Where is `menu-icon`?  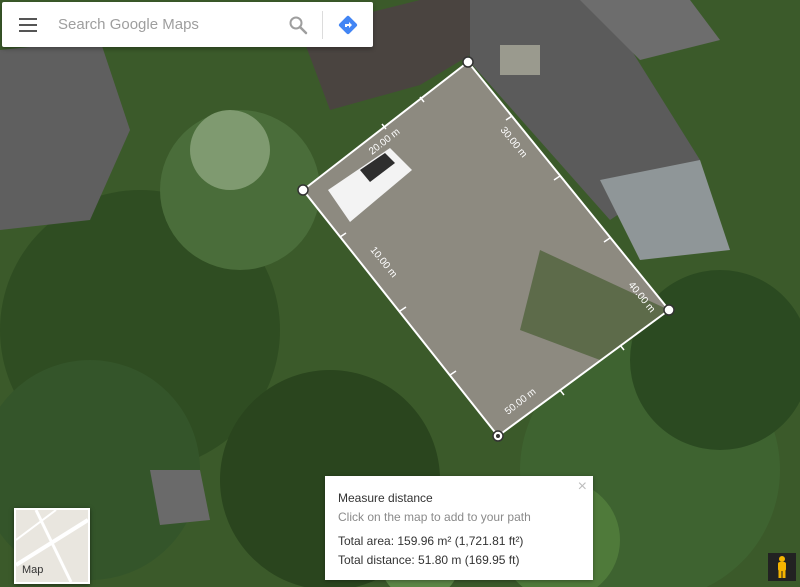
menu-icon is located at coordinates (28, 24).